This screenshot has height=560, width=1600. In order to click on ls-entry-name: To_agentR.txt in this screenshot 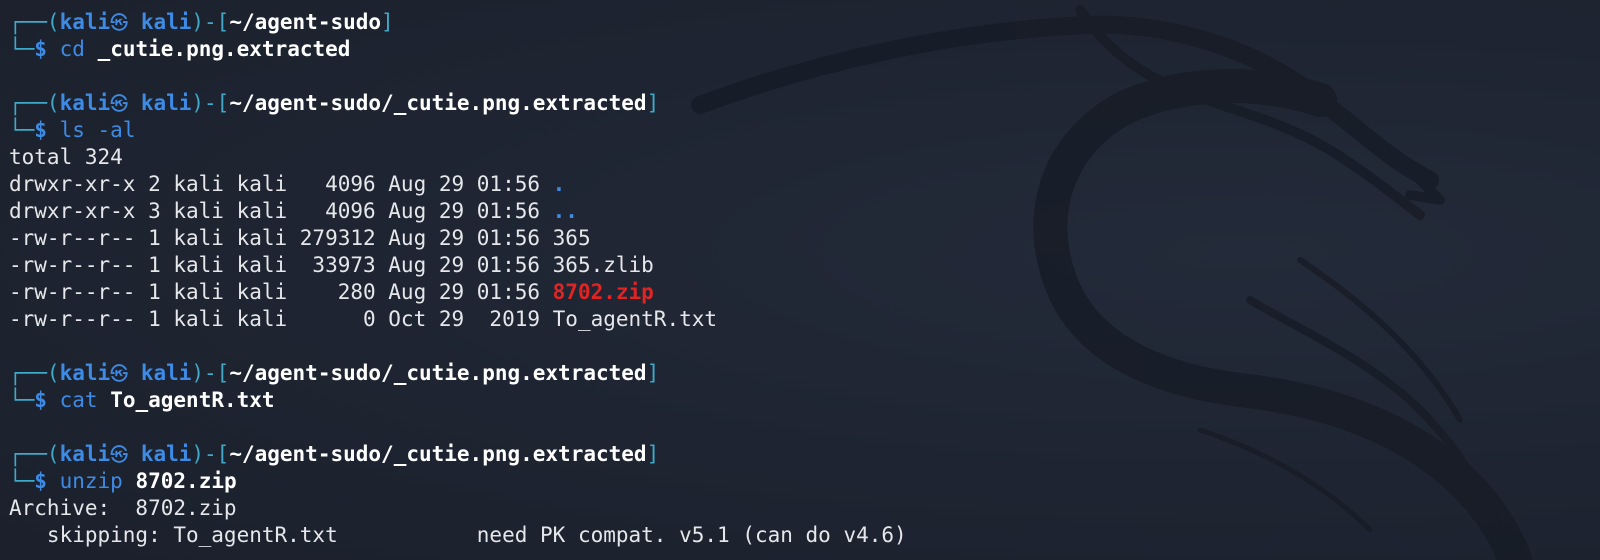, I will do `click(635, 319)`.